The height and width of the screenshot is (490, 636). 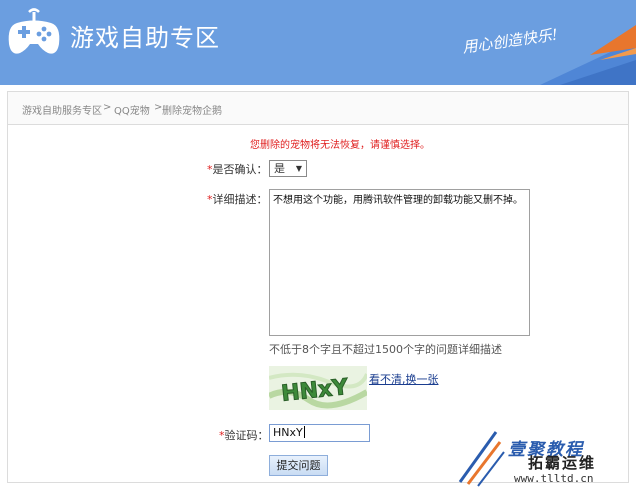 I want to click on watermark-url: www.tlltd.cn, so click(x=554, y=478).